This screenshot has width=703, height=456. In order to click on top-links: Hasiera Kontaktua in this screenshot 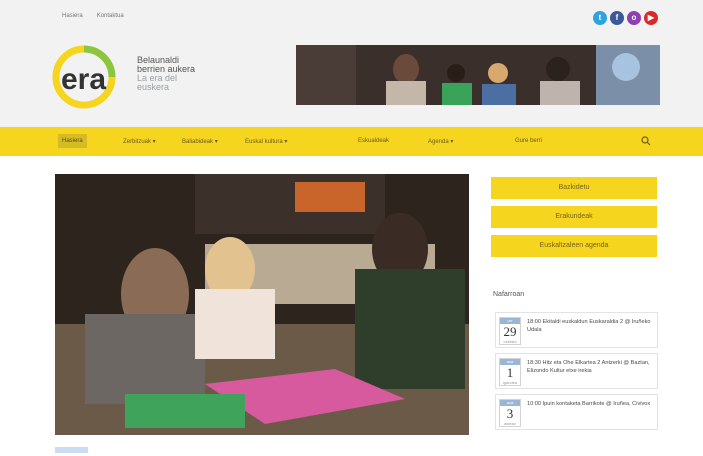, I will do `click(93, 16)`.